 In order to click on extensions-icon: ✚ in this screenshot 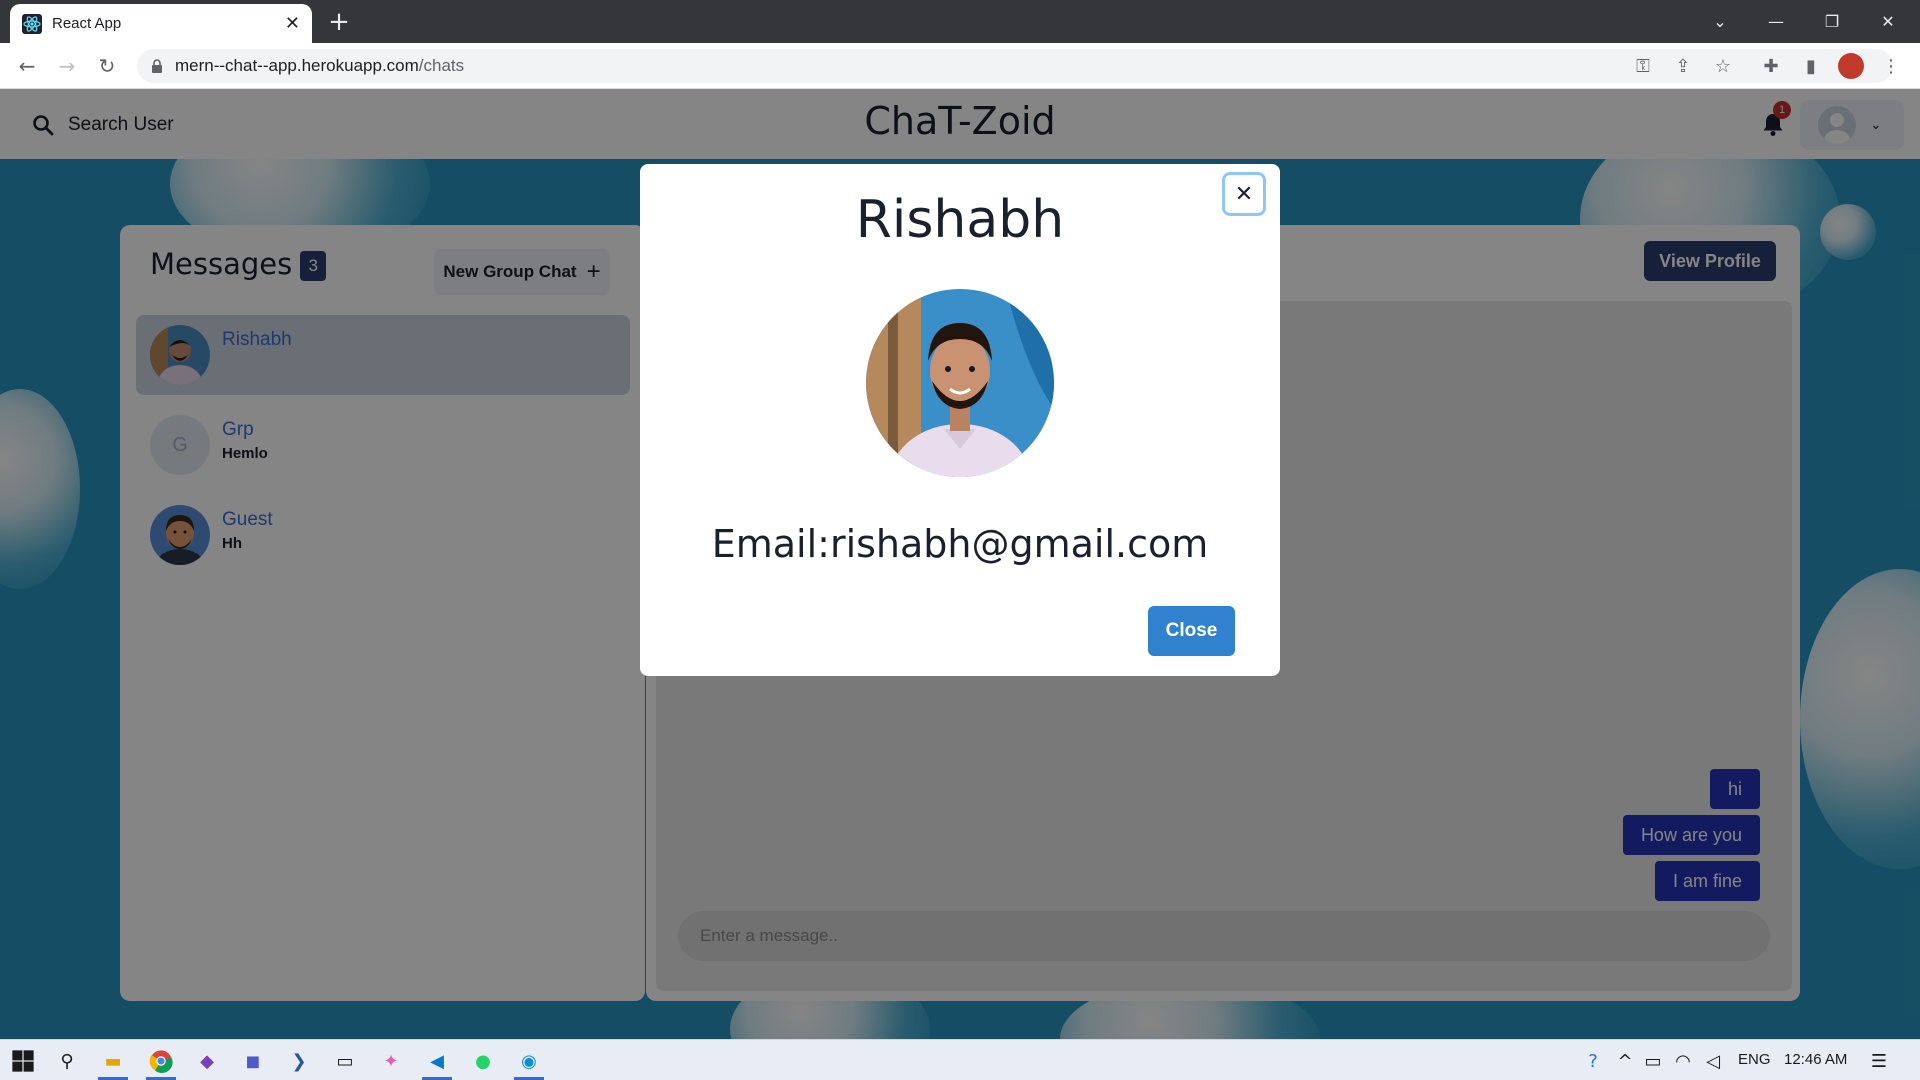, I will do `click(1771, 66)`.